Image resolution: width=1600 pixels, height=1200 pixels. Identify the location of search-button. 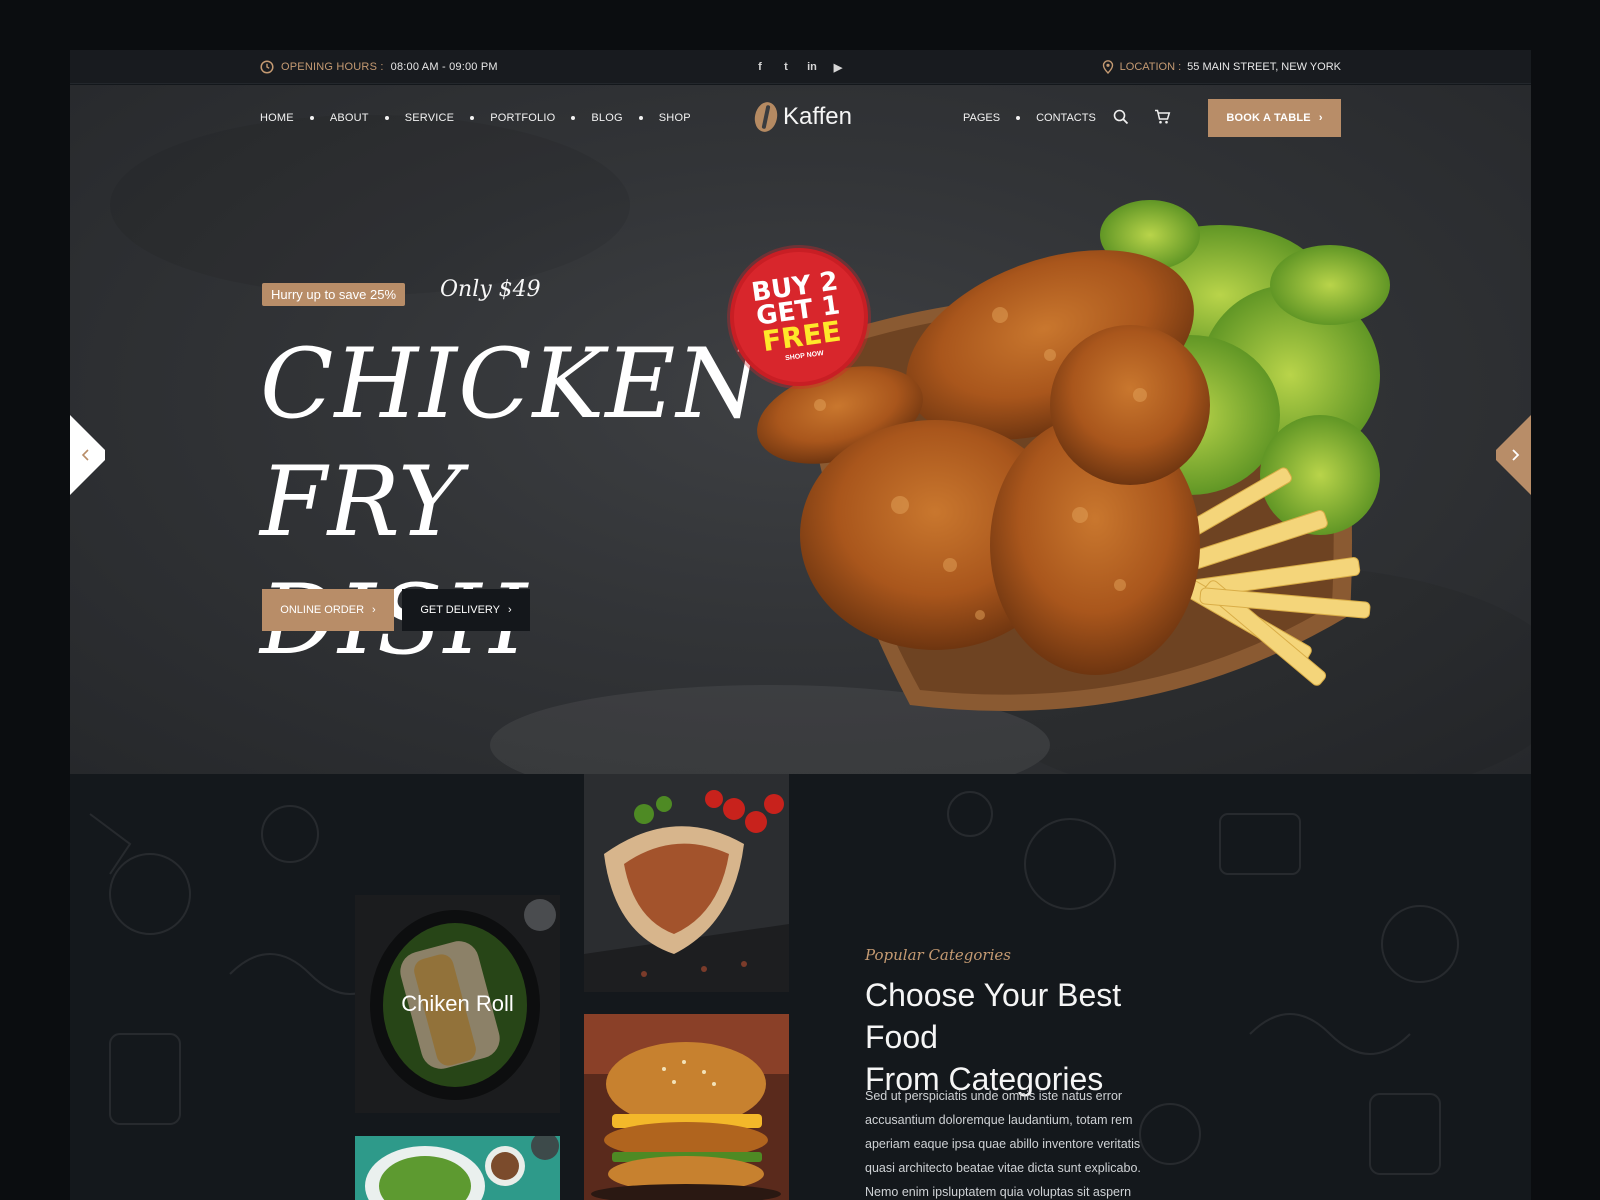
(1121, 118).